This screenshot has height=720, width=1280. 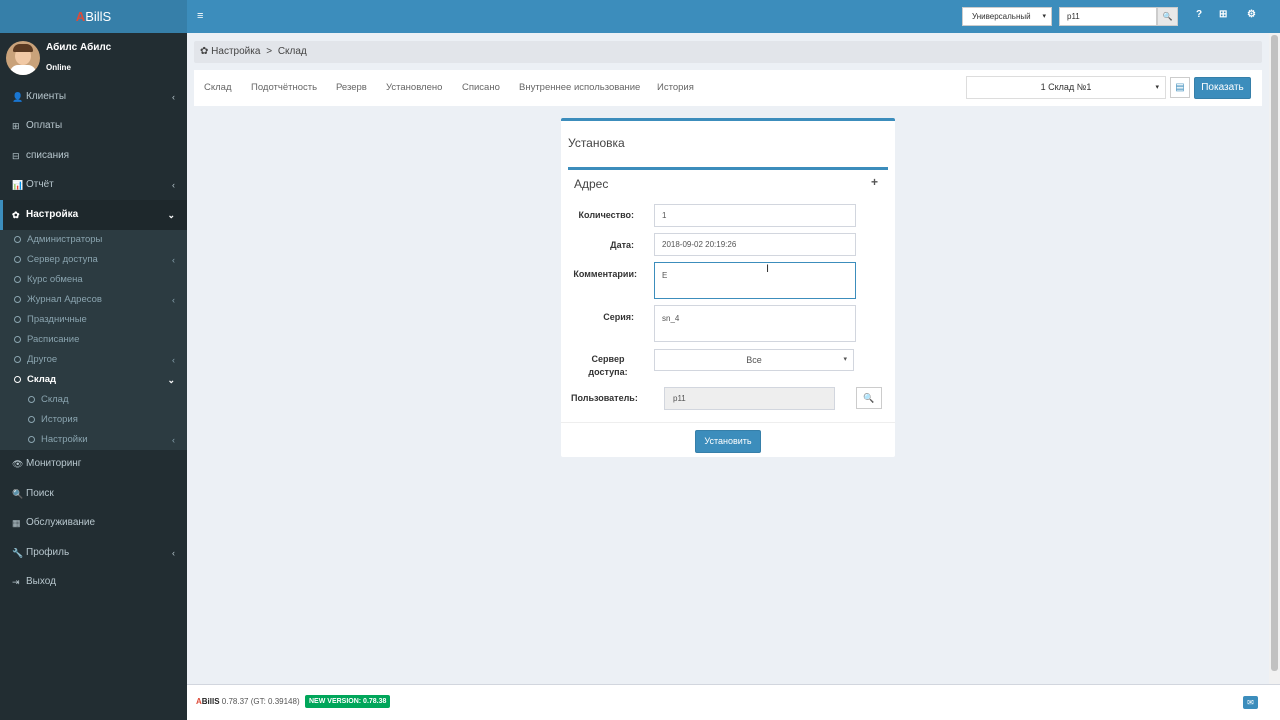 What do you see at coordinates (728, 441) in the screenshot?
I see `install-button: Установить` at bounding box center [728, 441].